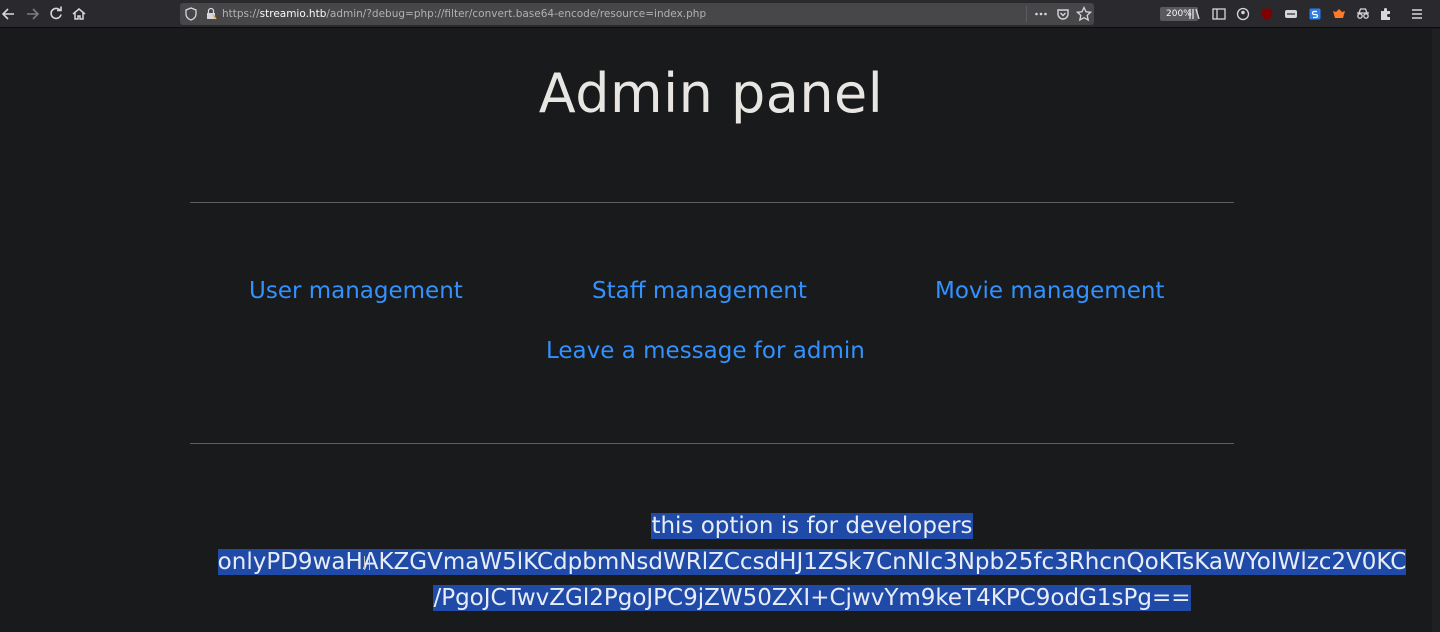 The width and height of the screenshot is (1440, 632). Describe the element at coordinates (56, 14) in the screenshot. I see `reload-icon` at that location.